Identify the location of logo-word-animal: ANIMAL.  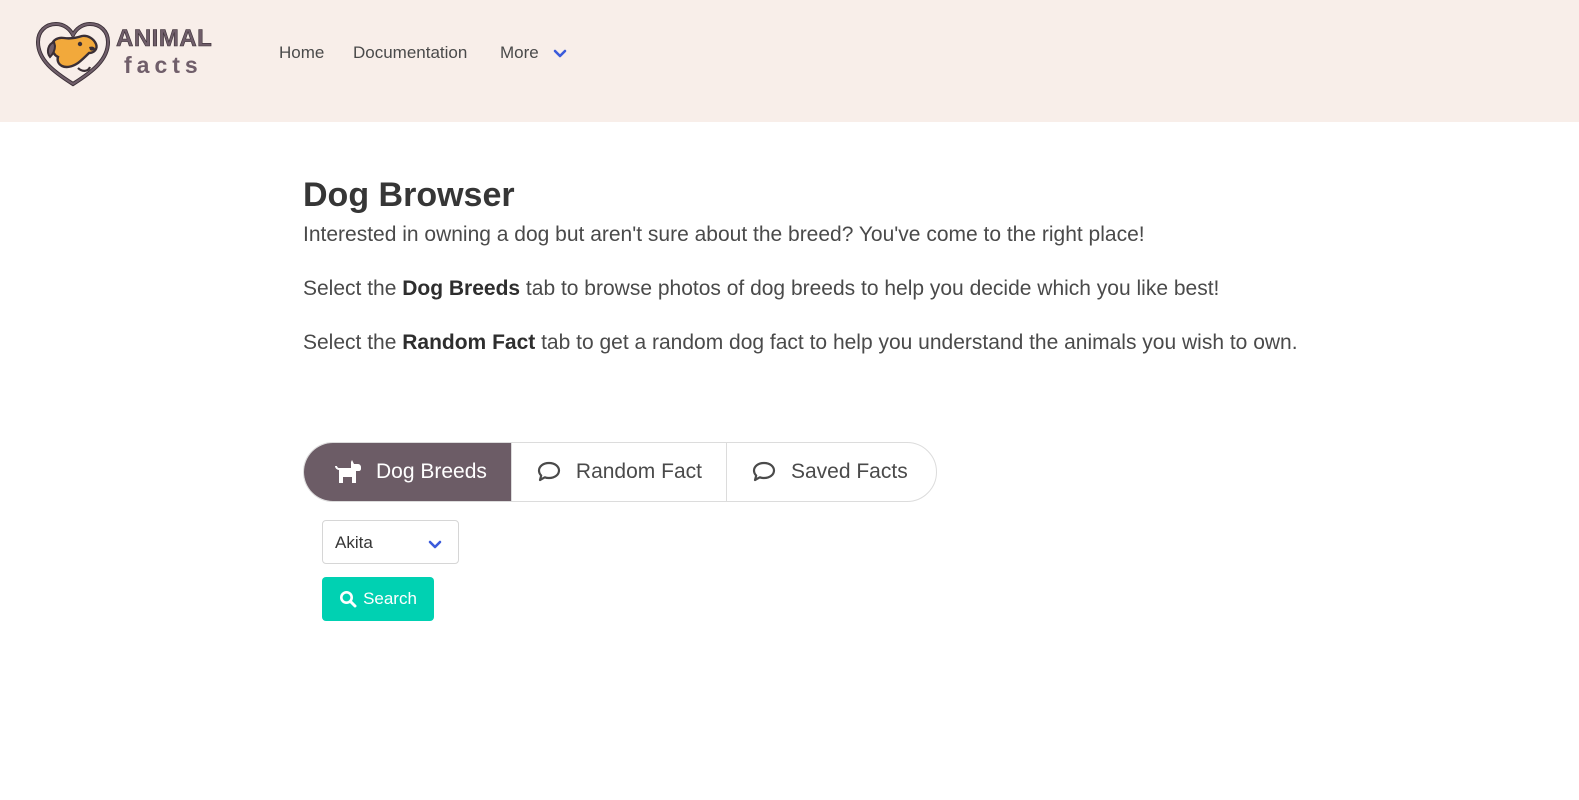
(164, 38).